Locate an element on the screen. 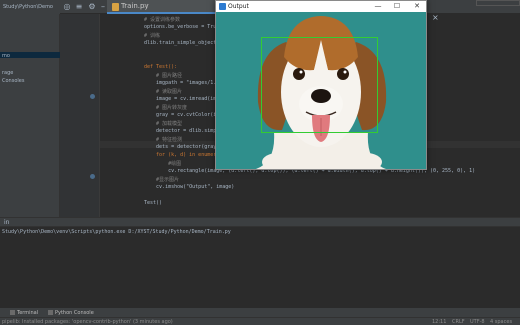  code-line: # 加载模型 is located at coordinates (163, 124).